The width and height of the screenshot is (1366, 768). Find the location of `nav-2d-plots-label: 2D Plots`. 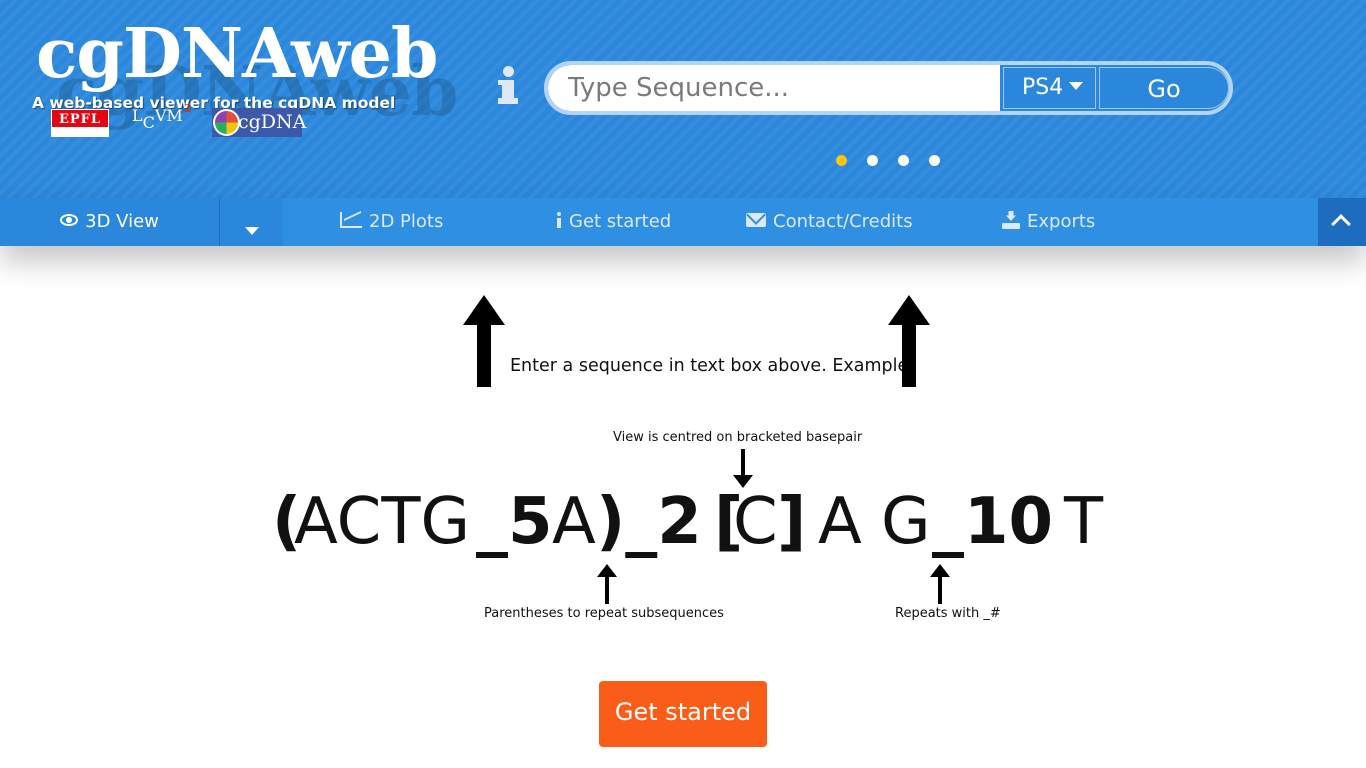

nav-2d-plots-label: 2D Plots is located at coordinates (406, 221).